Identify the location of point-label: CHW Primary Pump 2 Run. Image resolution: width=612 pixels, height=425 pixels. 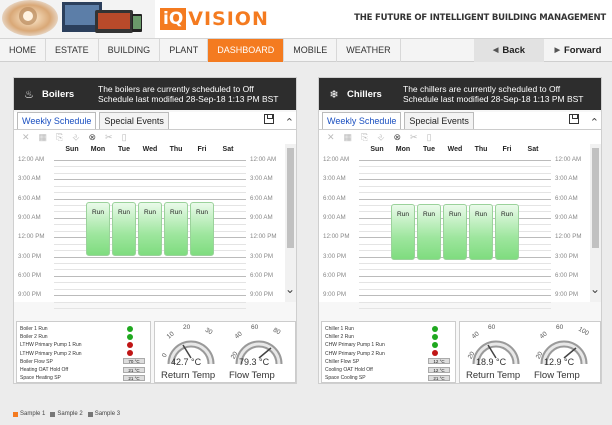
(355, 353).